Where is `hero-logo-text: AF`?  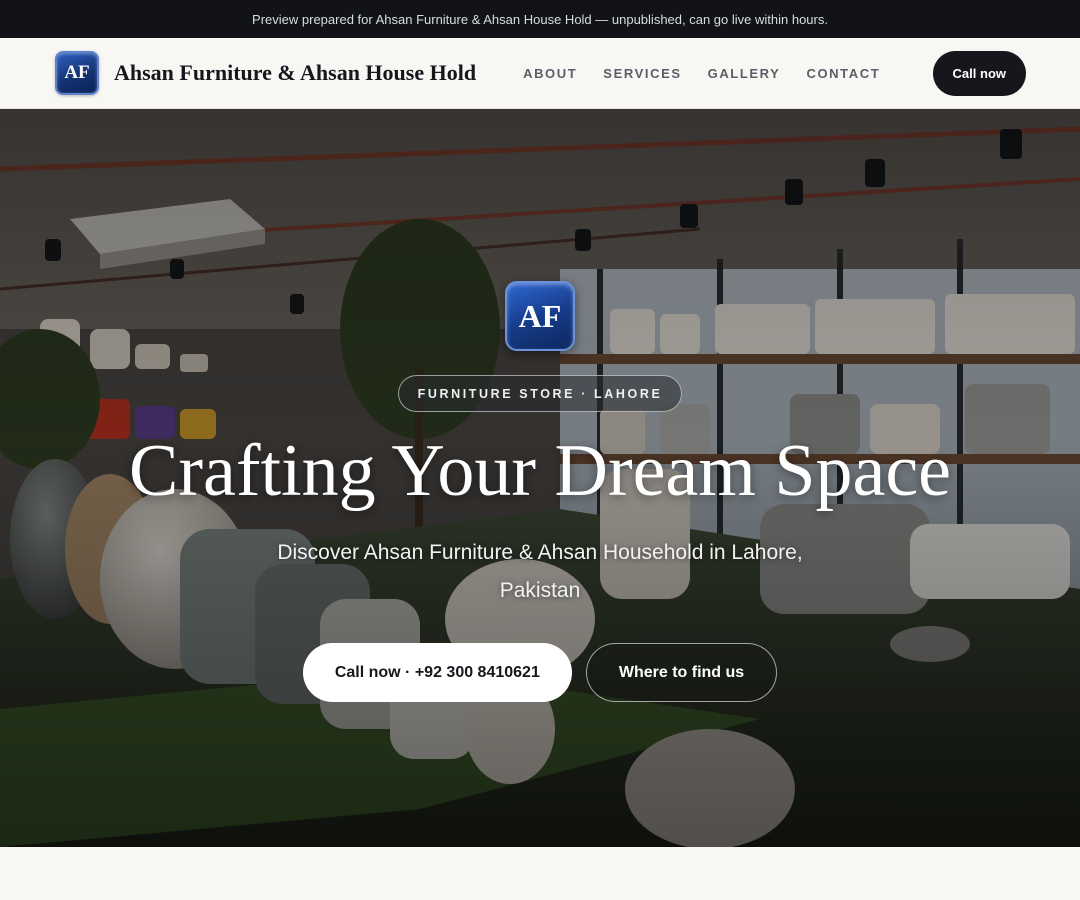 hero-logo-text: AF is located at coordinates (540, 315).